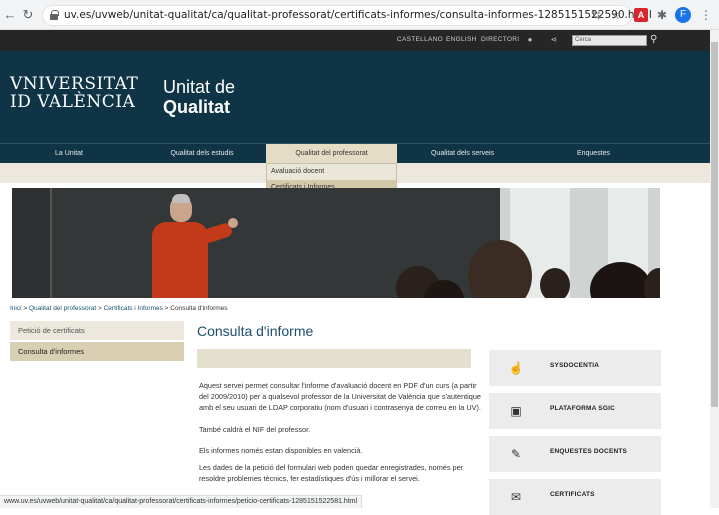  Describe the element at coordinates (500, 39) in the screenshot. I see `directori-link: DIRECTORI` at that location.